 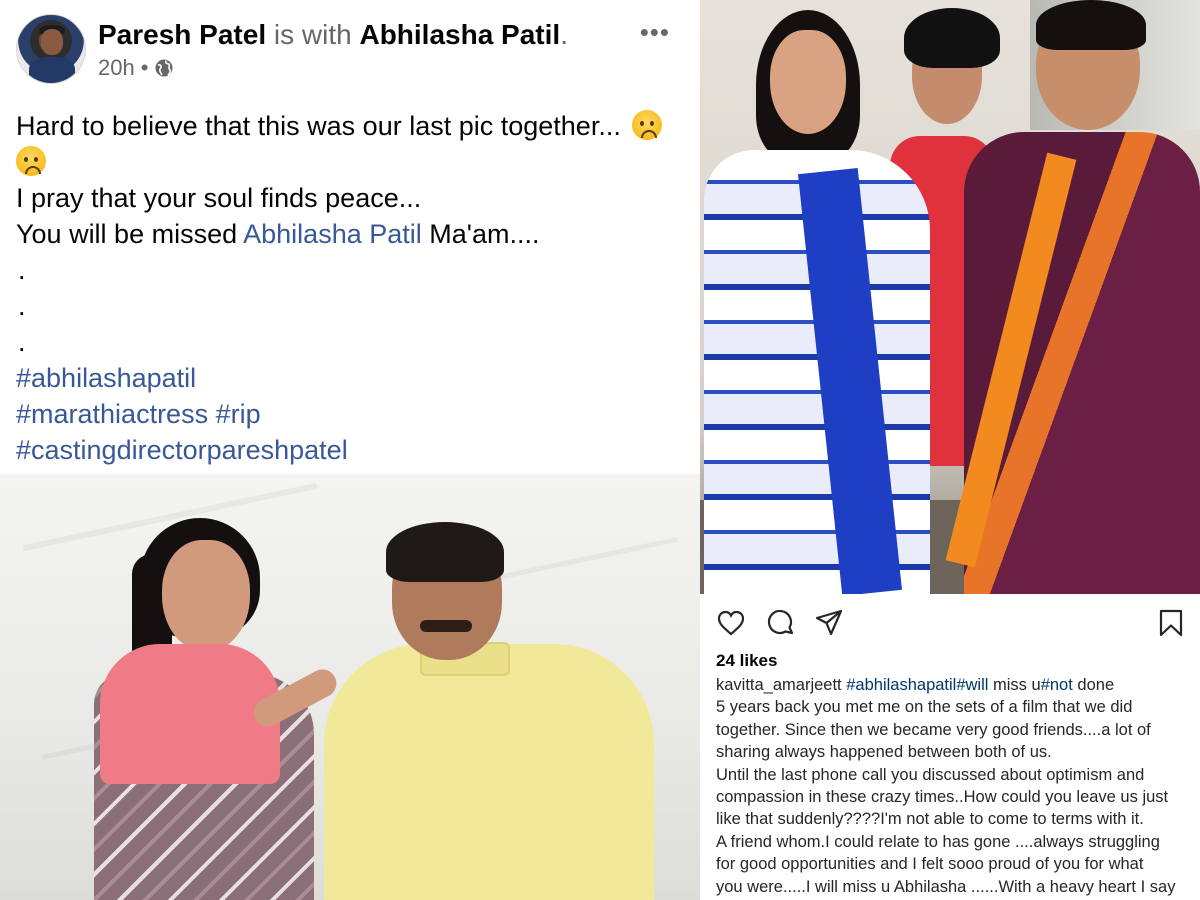 What do you see at coordinates (52, 42) in the screenshot?
I see `avatar-face` at bounding box center [52, 42].